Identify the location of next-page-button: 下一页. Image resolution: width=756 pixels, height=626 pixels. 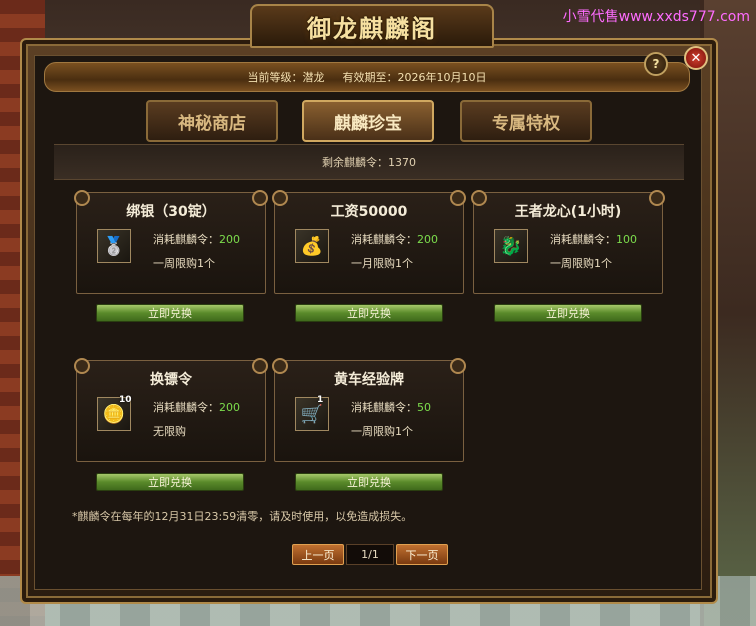
(422, 554).